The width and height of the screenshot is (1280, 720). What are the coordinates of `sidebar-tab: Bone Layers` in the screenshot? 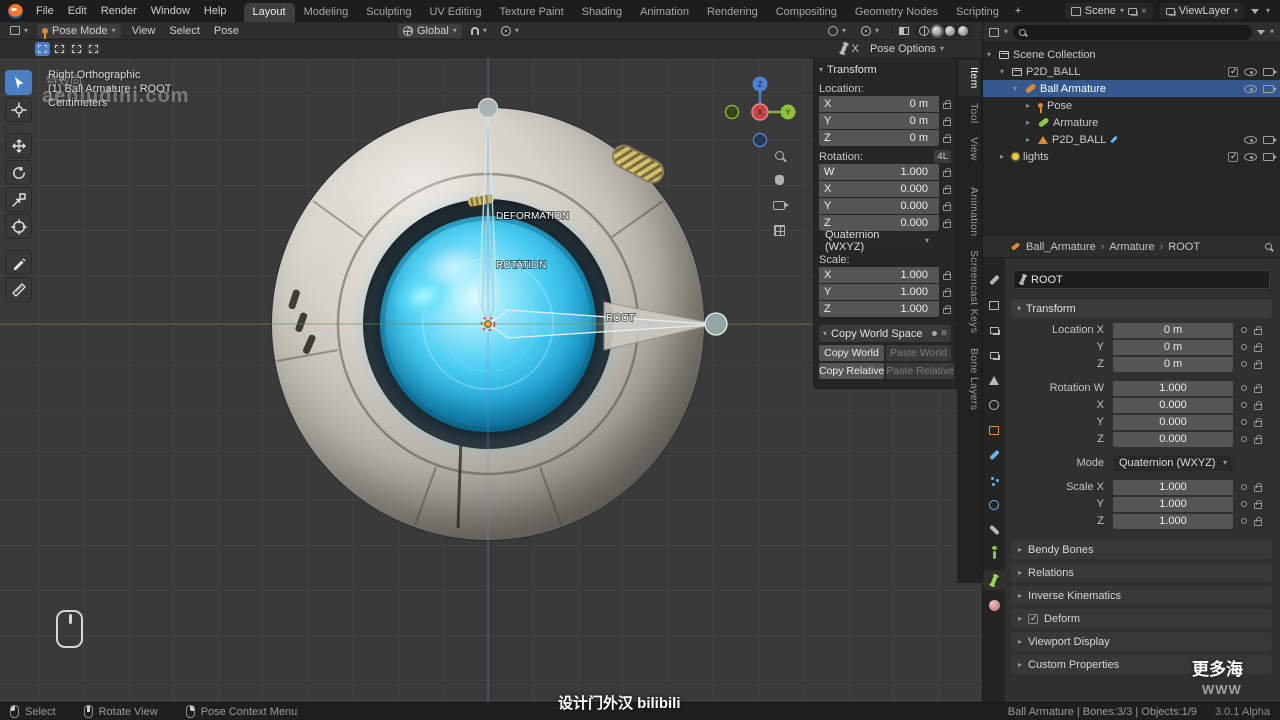 It's located at (969, 379).